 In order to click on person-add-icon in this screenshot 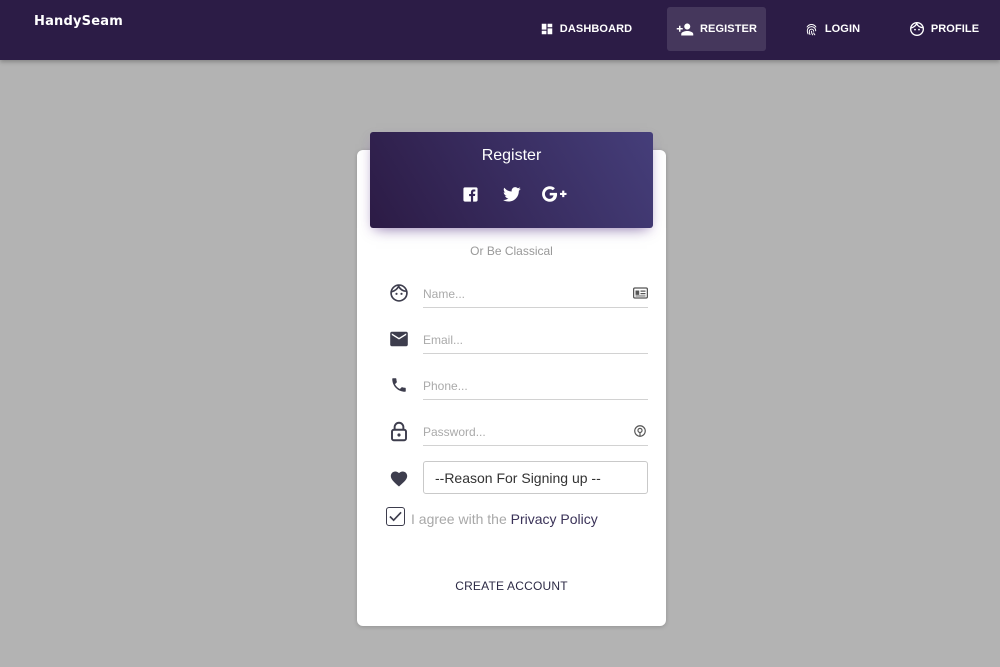, I will do `click(685, 29)`.